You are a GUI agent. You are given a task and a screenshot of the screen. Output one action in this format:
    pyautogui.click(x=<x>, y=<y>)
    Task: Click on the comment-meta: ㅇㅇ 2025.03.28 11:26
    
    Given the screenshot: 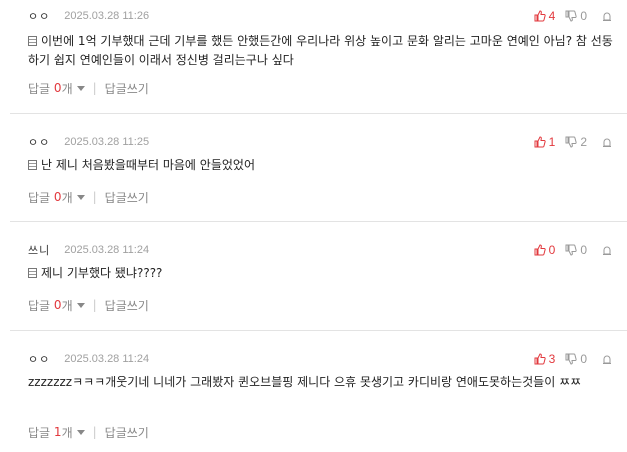 What is the action you would take?
    pyautogui.click(x=88, y=16)
    